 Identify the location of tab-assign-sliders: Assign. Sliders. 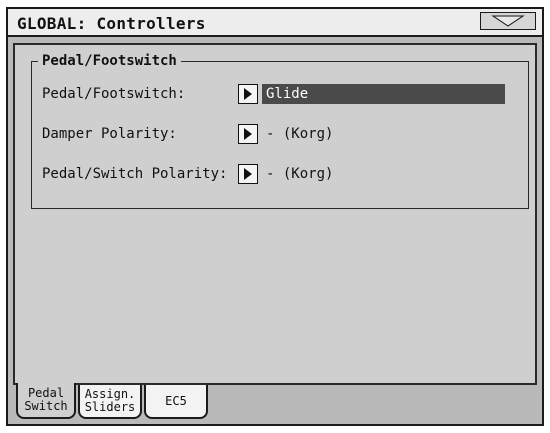
(110, 402).